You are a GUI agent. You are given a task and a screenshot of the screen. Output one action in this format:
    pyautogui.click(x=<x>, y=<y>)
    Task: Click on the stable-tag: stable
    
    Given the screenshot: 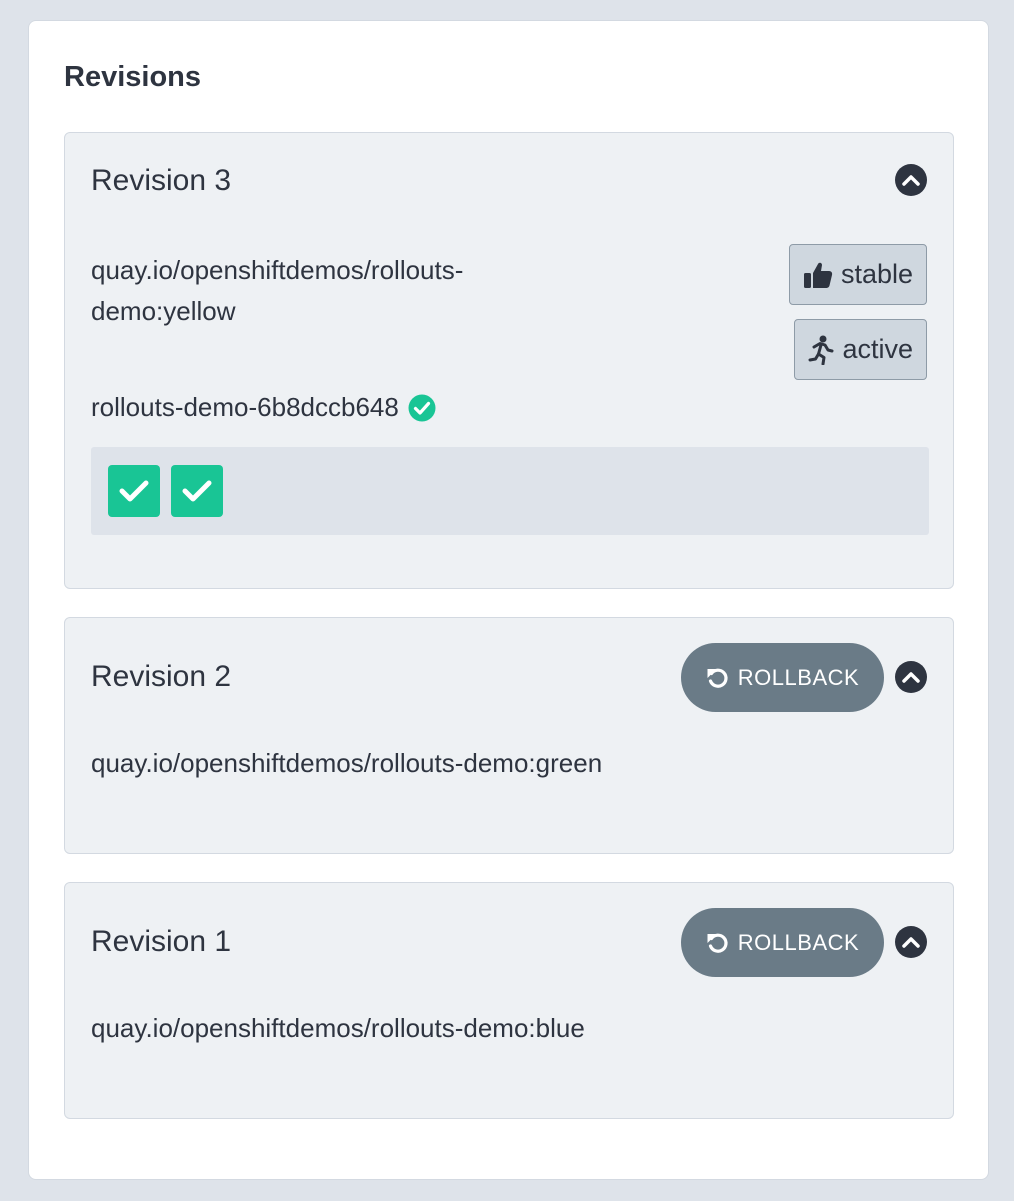 What is the action you would take?
    pyautogui.click(x=857, y=274)
    